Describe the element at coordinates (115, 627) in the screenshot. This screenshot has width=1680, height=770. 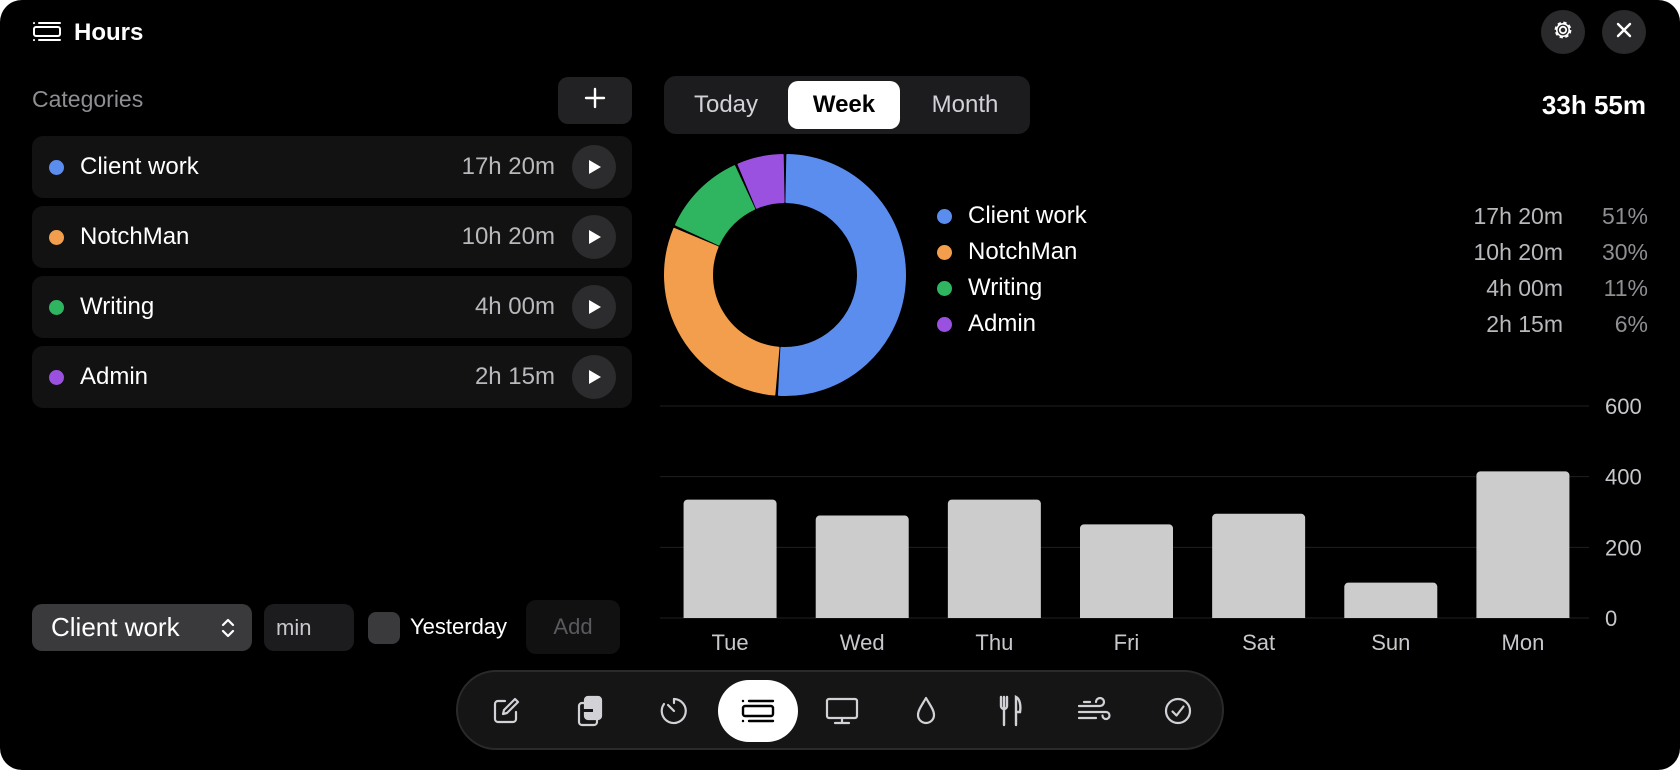
I see `category-select-value: Client work` at that location.